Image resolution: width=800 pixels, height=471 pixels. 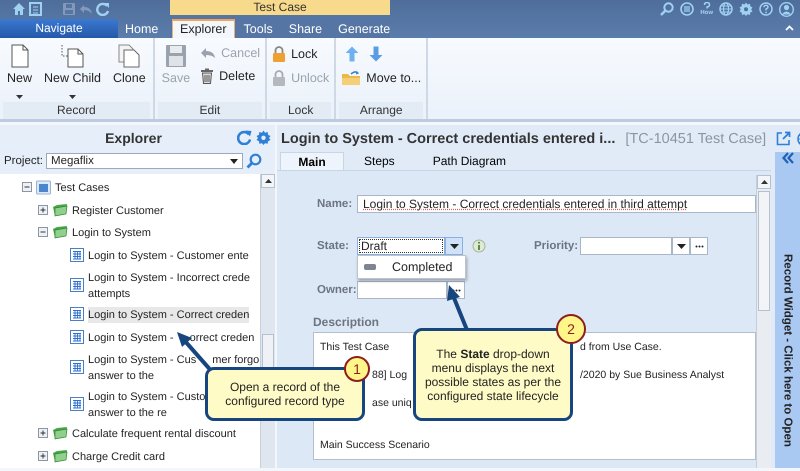 I want to click on field-label: Name:, so click(x=335, y=204).